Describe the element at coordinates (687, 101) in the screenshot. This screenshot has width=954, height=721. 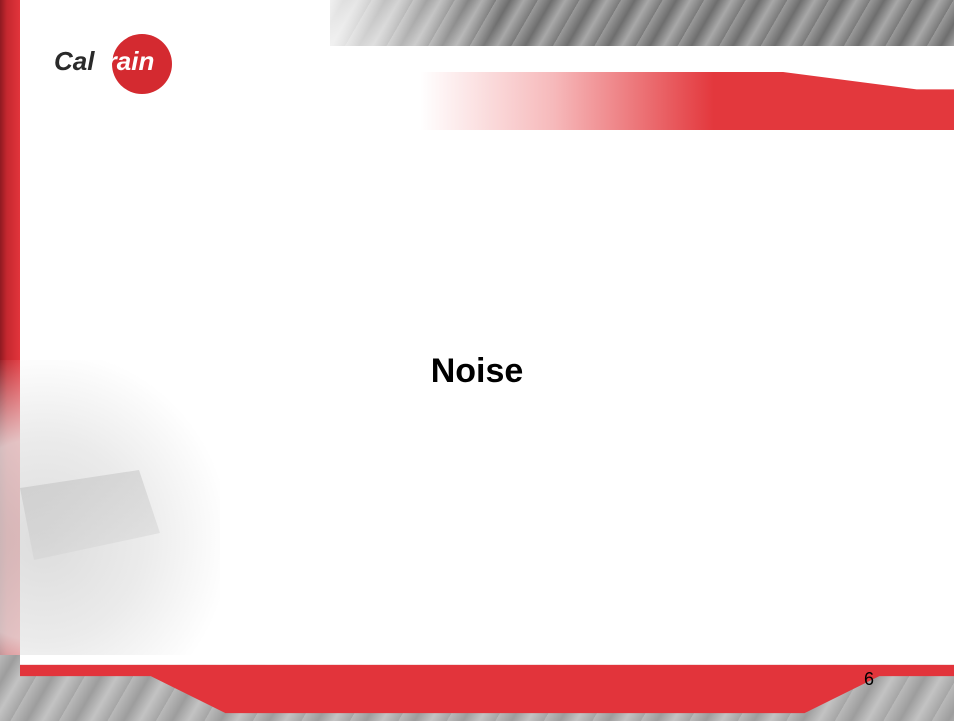
I see `header-red-wedge` at that location.